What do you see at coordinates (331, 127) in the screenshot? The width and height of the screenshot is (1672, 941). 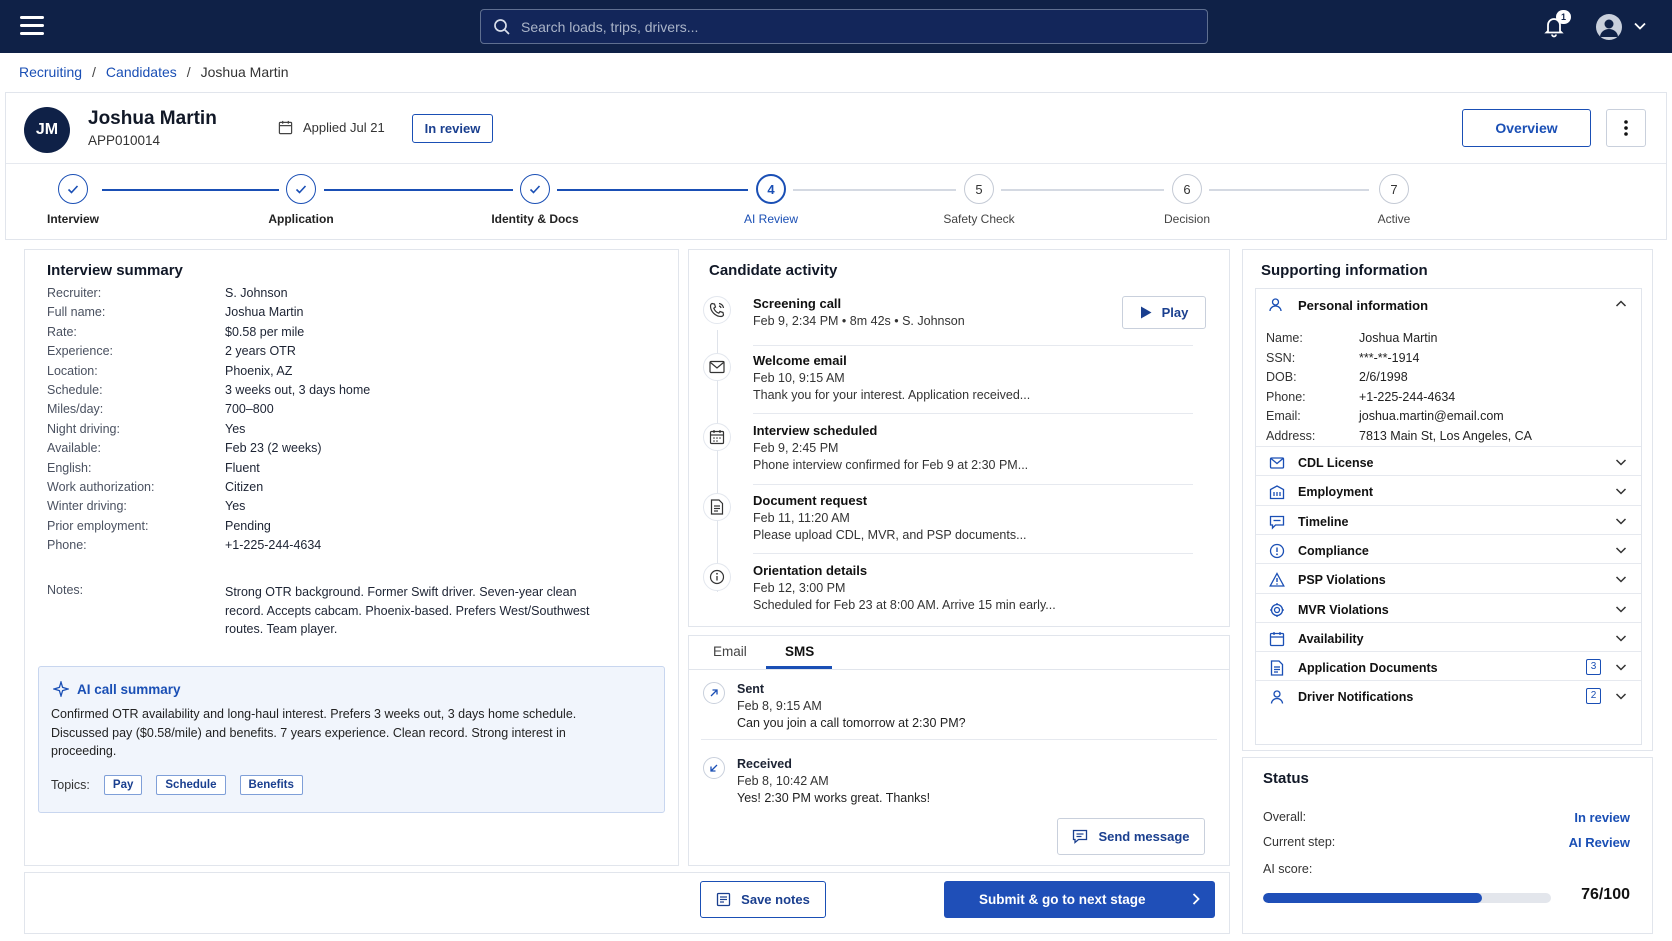 I see `applied-date: Applied Jul 21` at bounding box center [331, 127].